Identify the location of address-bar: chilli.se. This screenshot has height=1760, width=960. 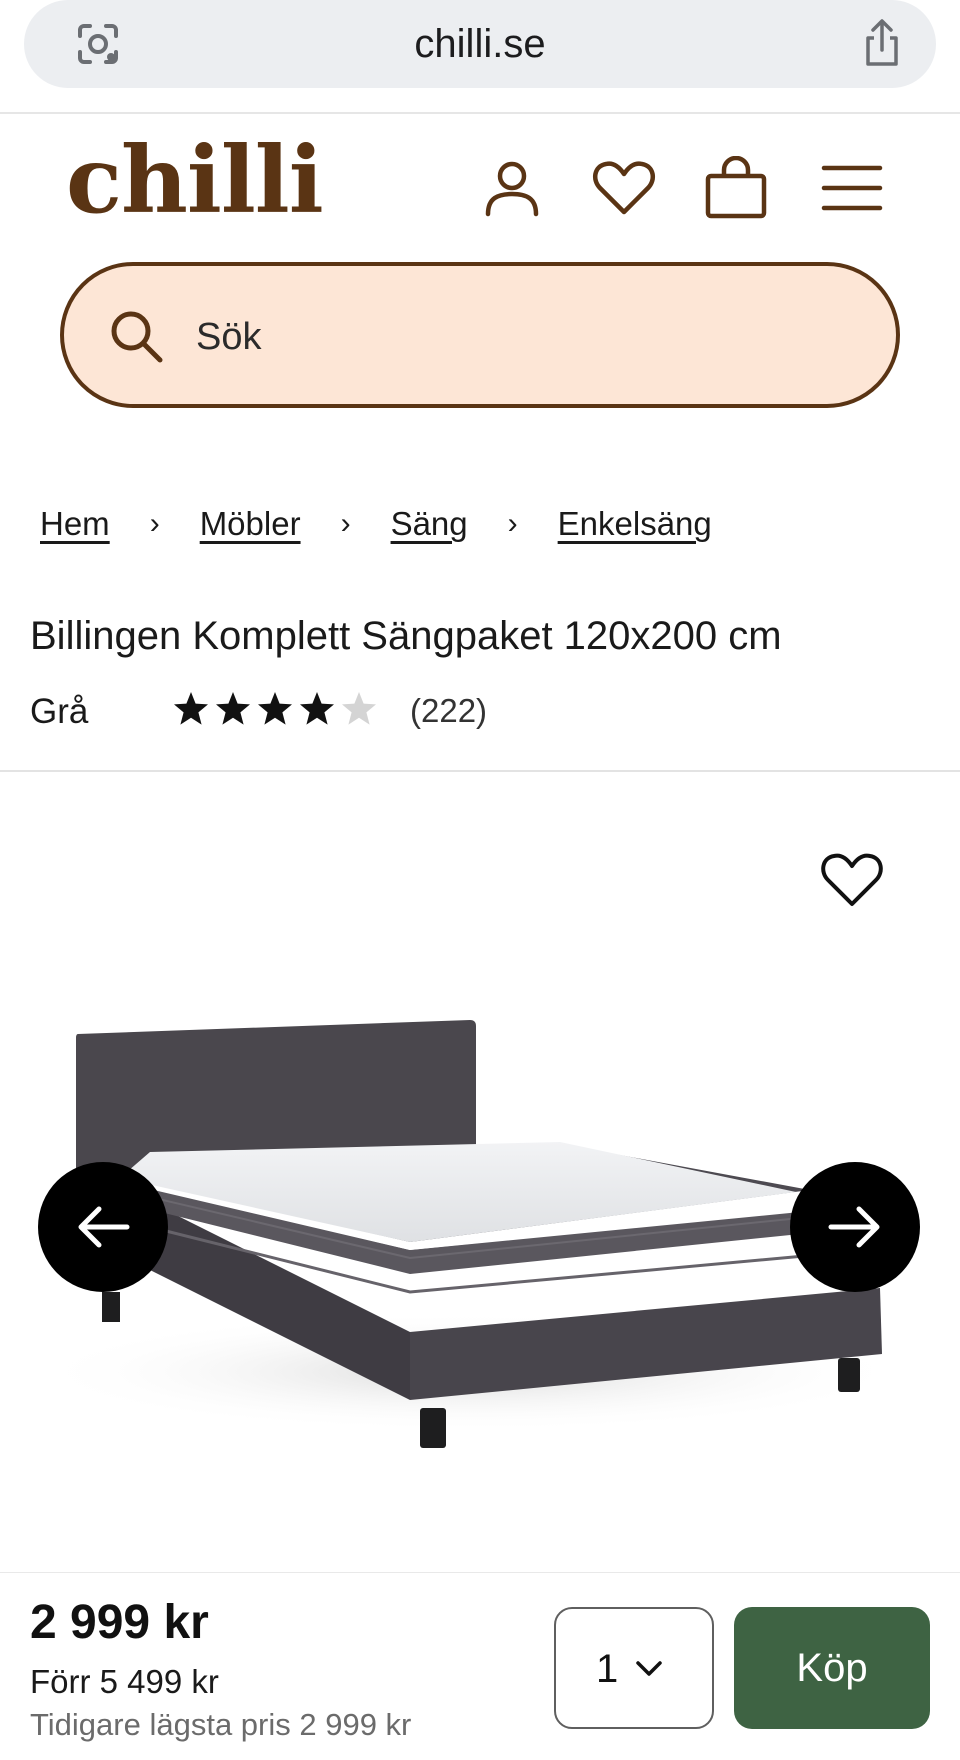
(480, 44).